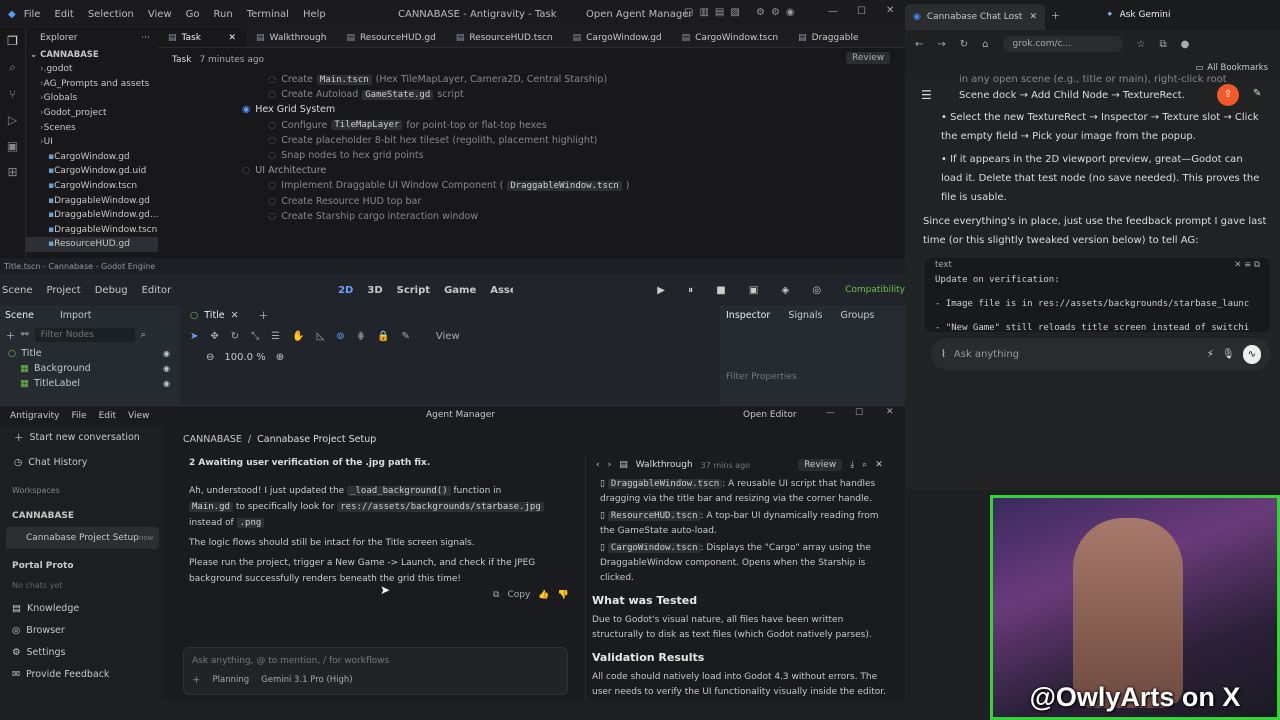 The width and height of the screenshot is (1280, 720). Describe the element at coordinates (166, 353) in the screenshot. I see `visibility-icon: ◉` at that location.